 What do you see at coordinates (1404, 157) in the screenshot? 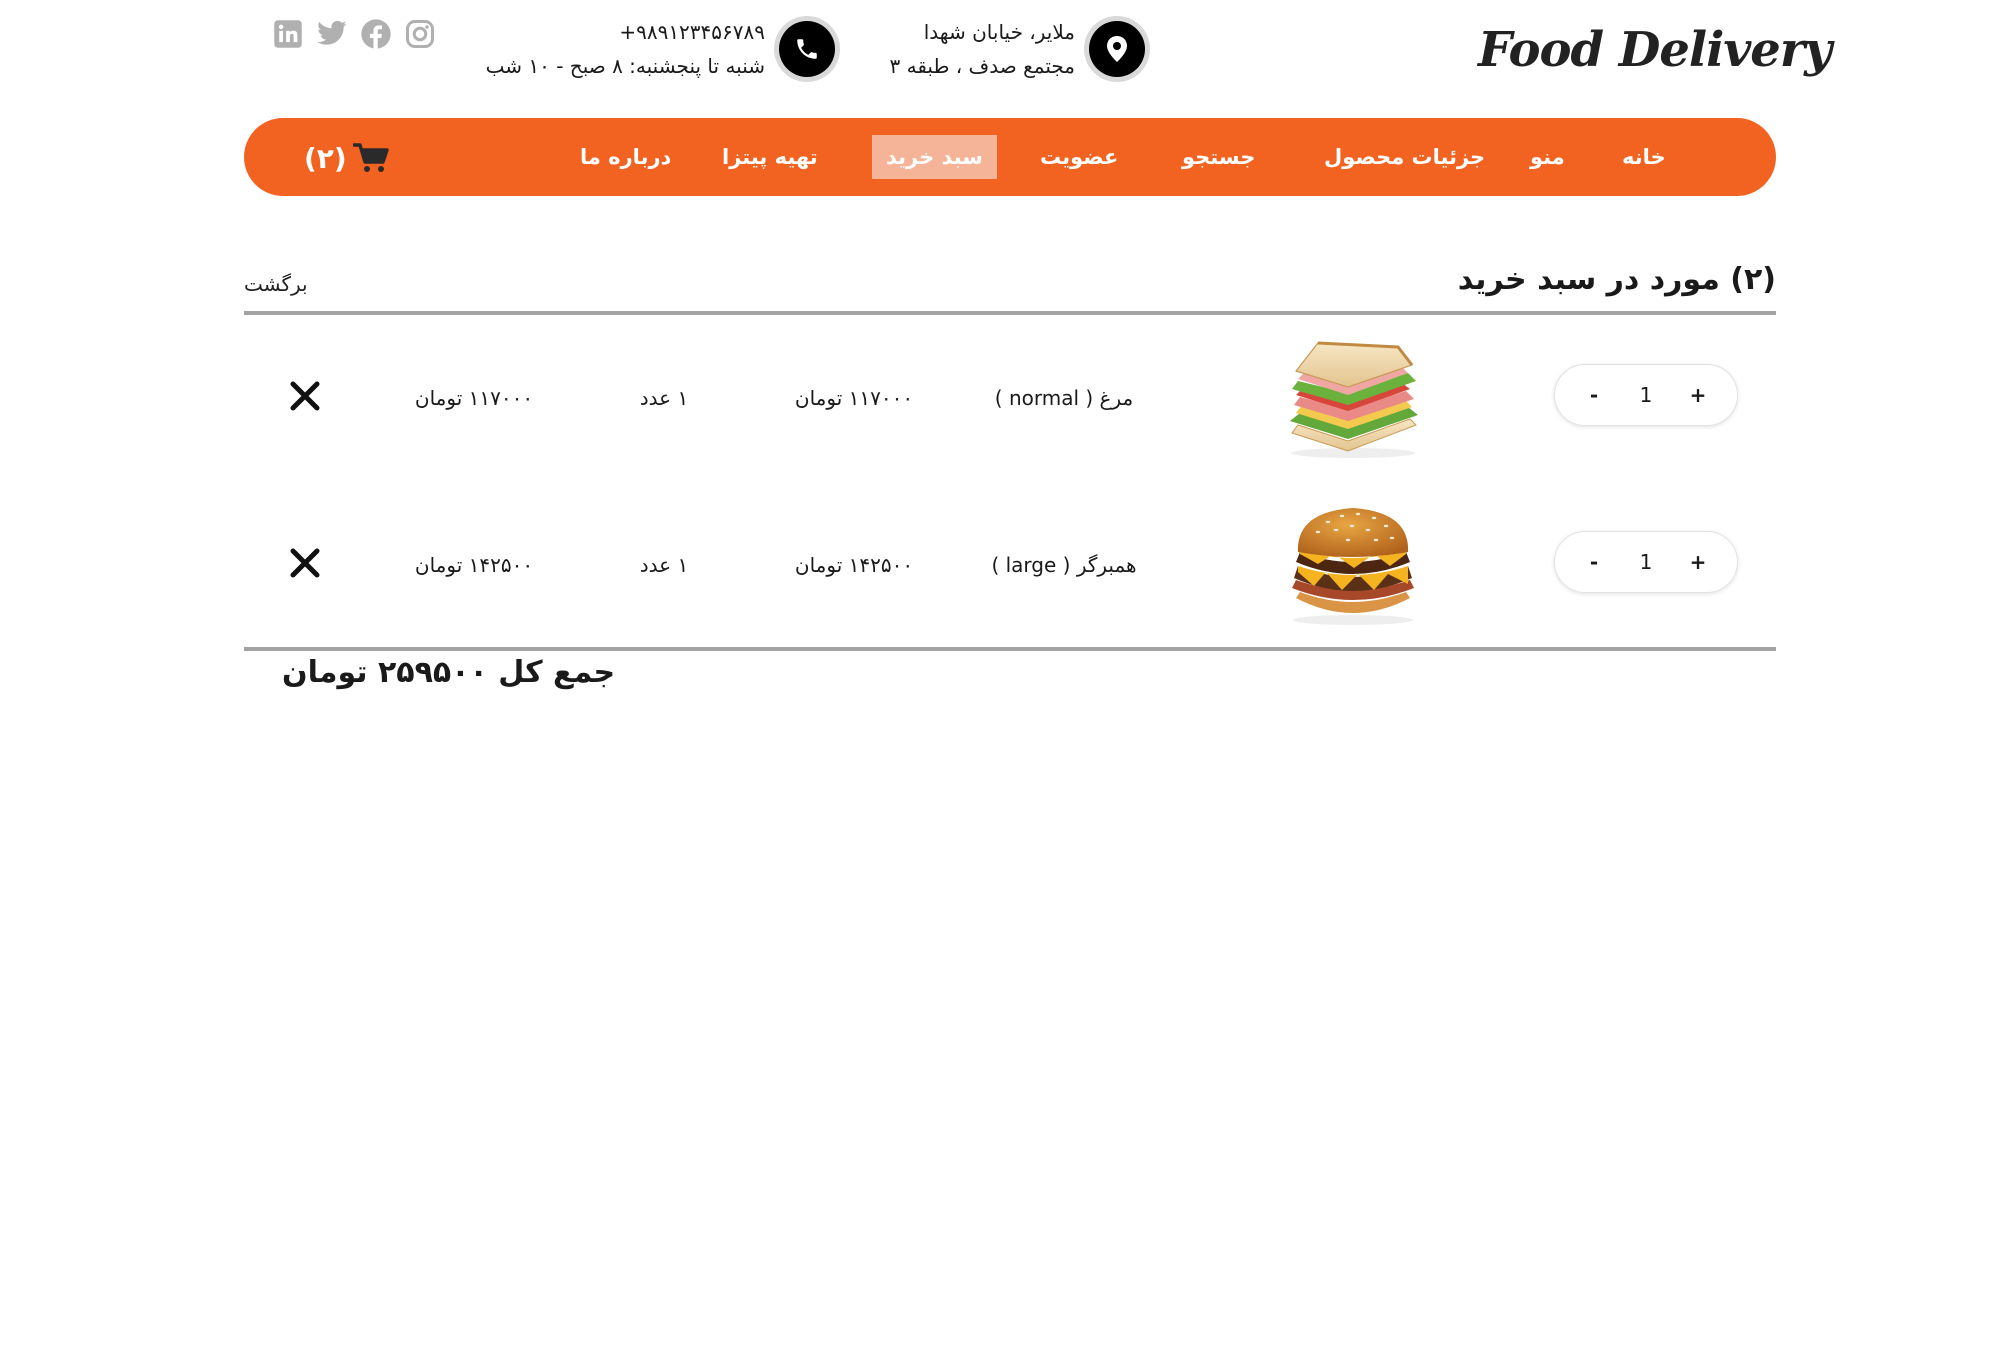
I see `nav-item-product-details: جزئیات محصول` at bounding box center [1404, 157].